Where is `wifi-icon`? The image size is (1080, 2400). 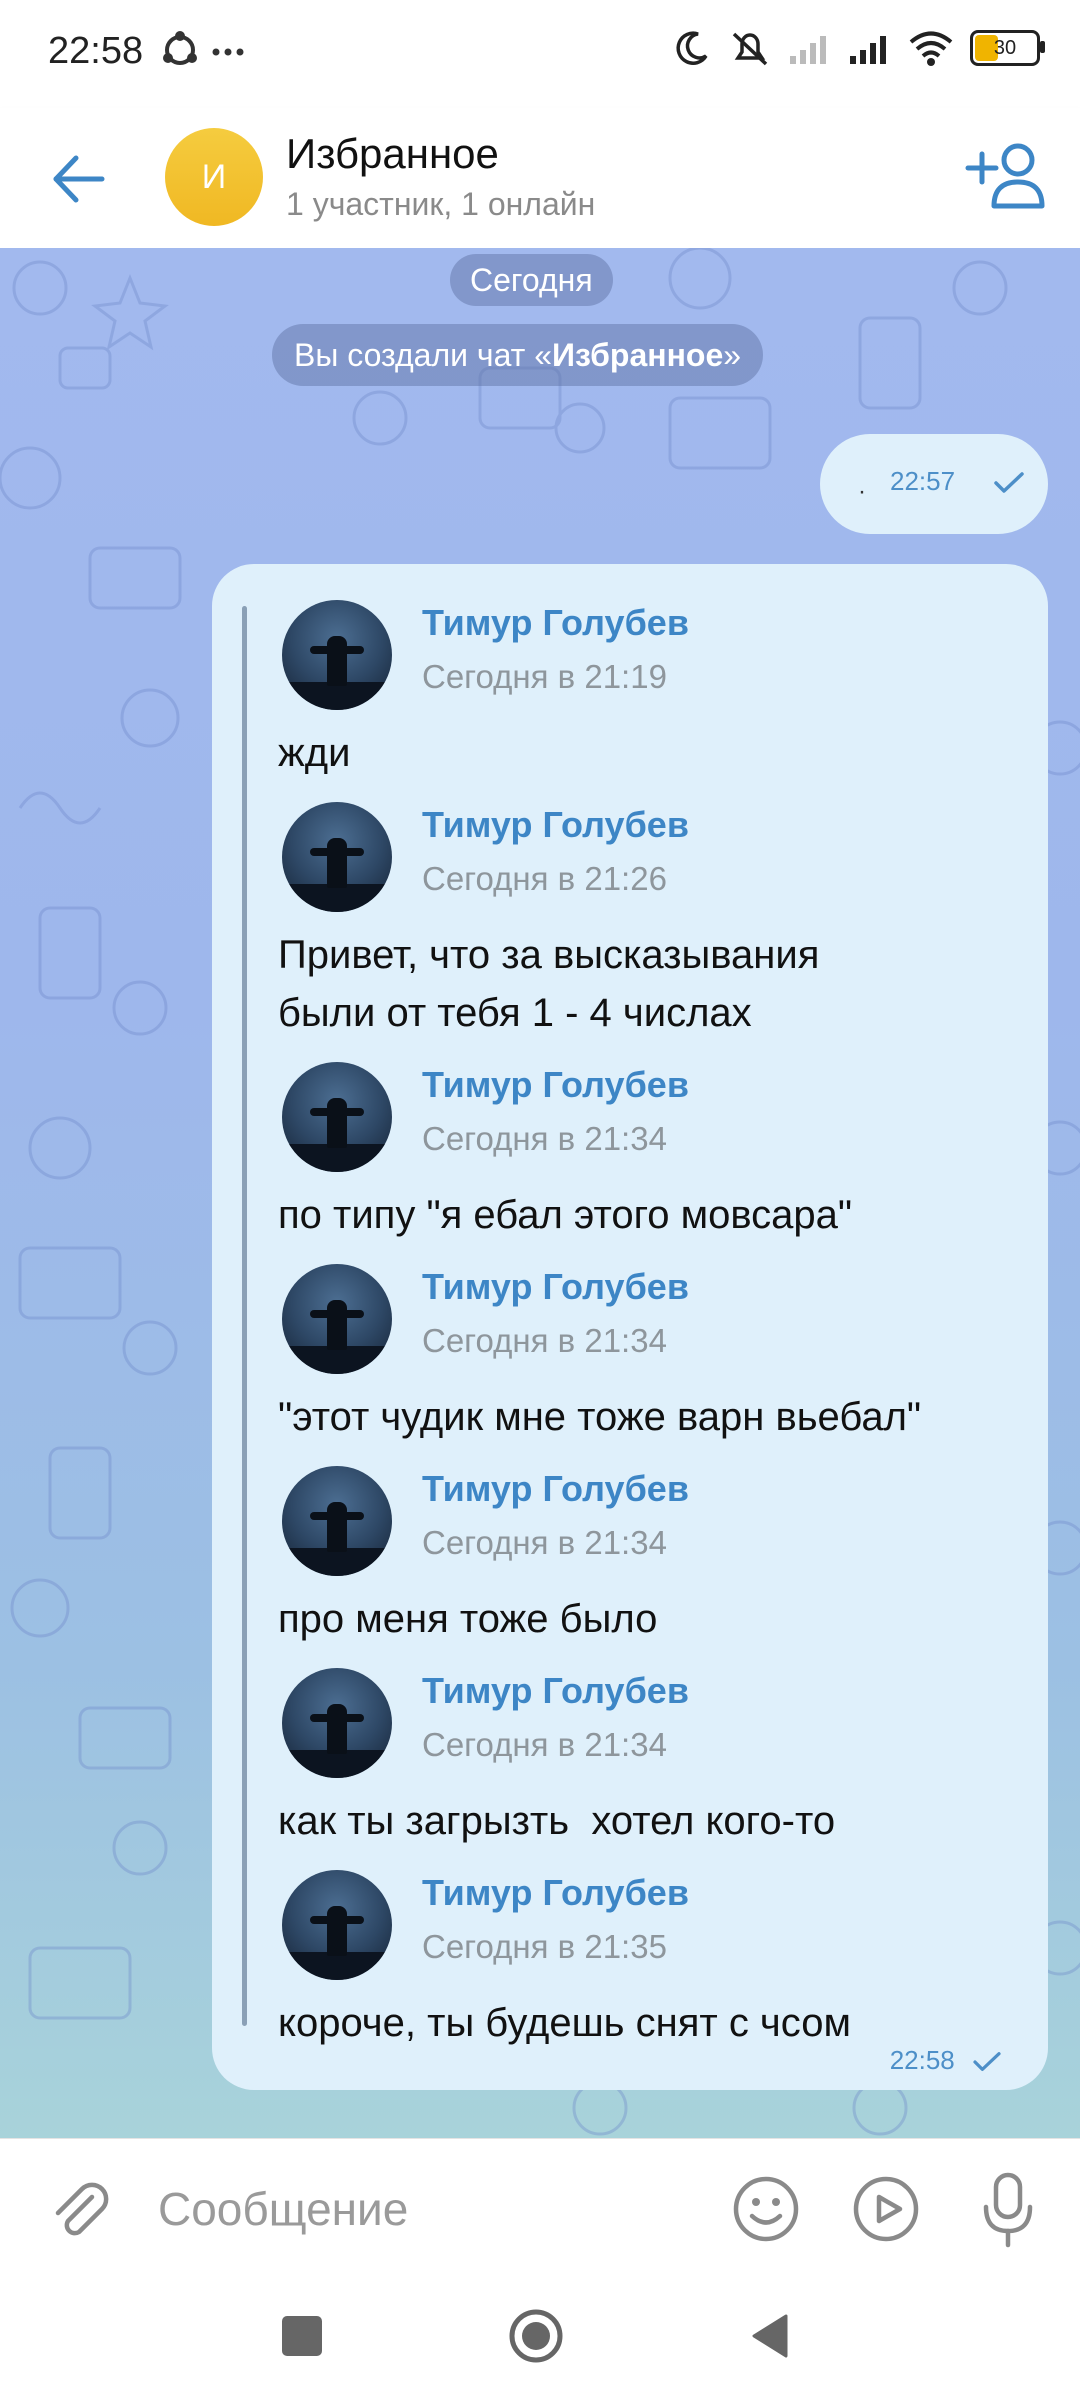 wifi-icon is located at coordinates (931, 48).